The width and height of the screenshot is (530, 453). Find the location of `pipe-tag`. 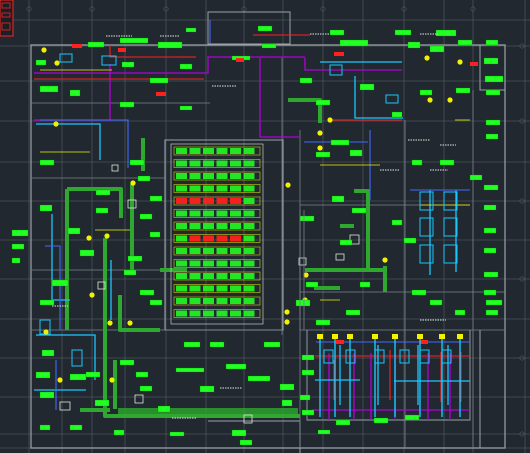

pipe-tag is located at coordinates (339, 54).